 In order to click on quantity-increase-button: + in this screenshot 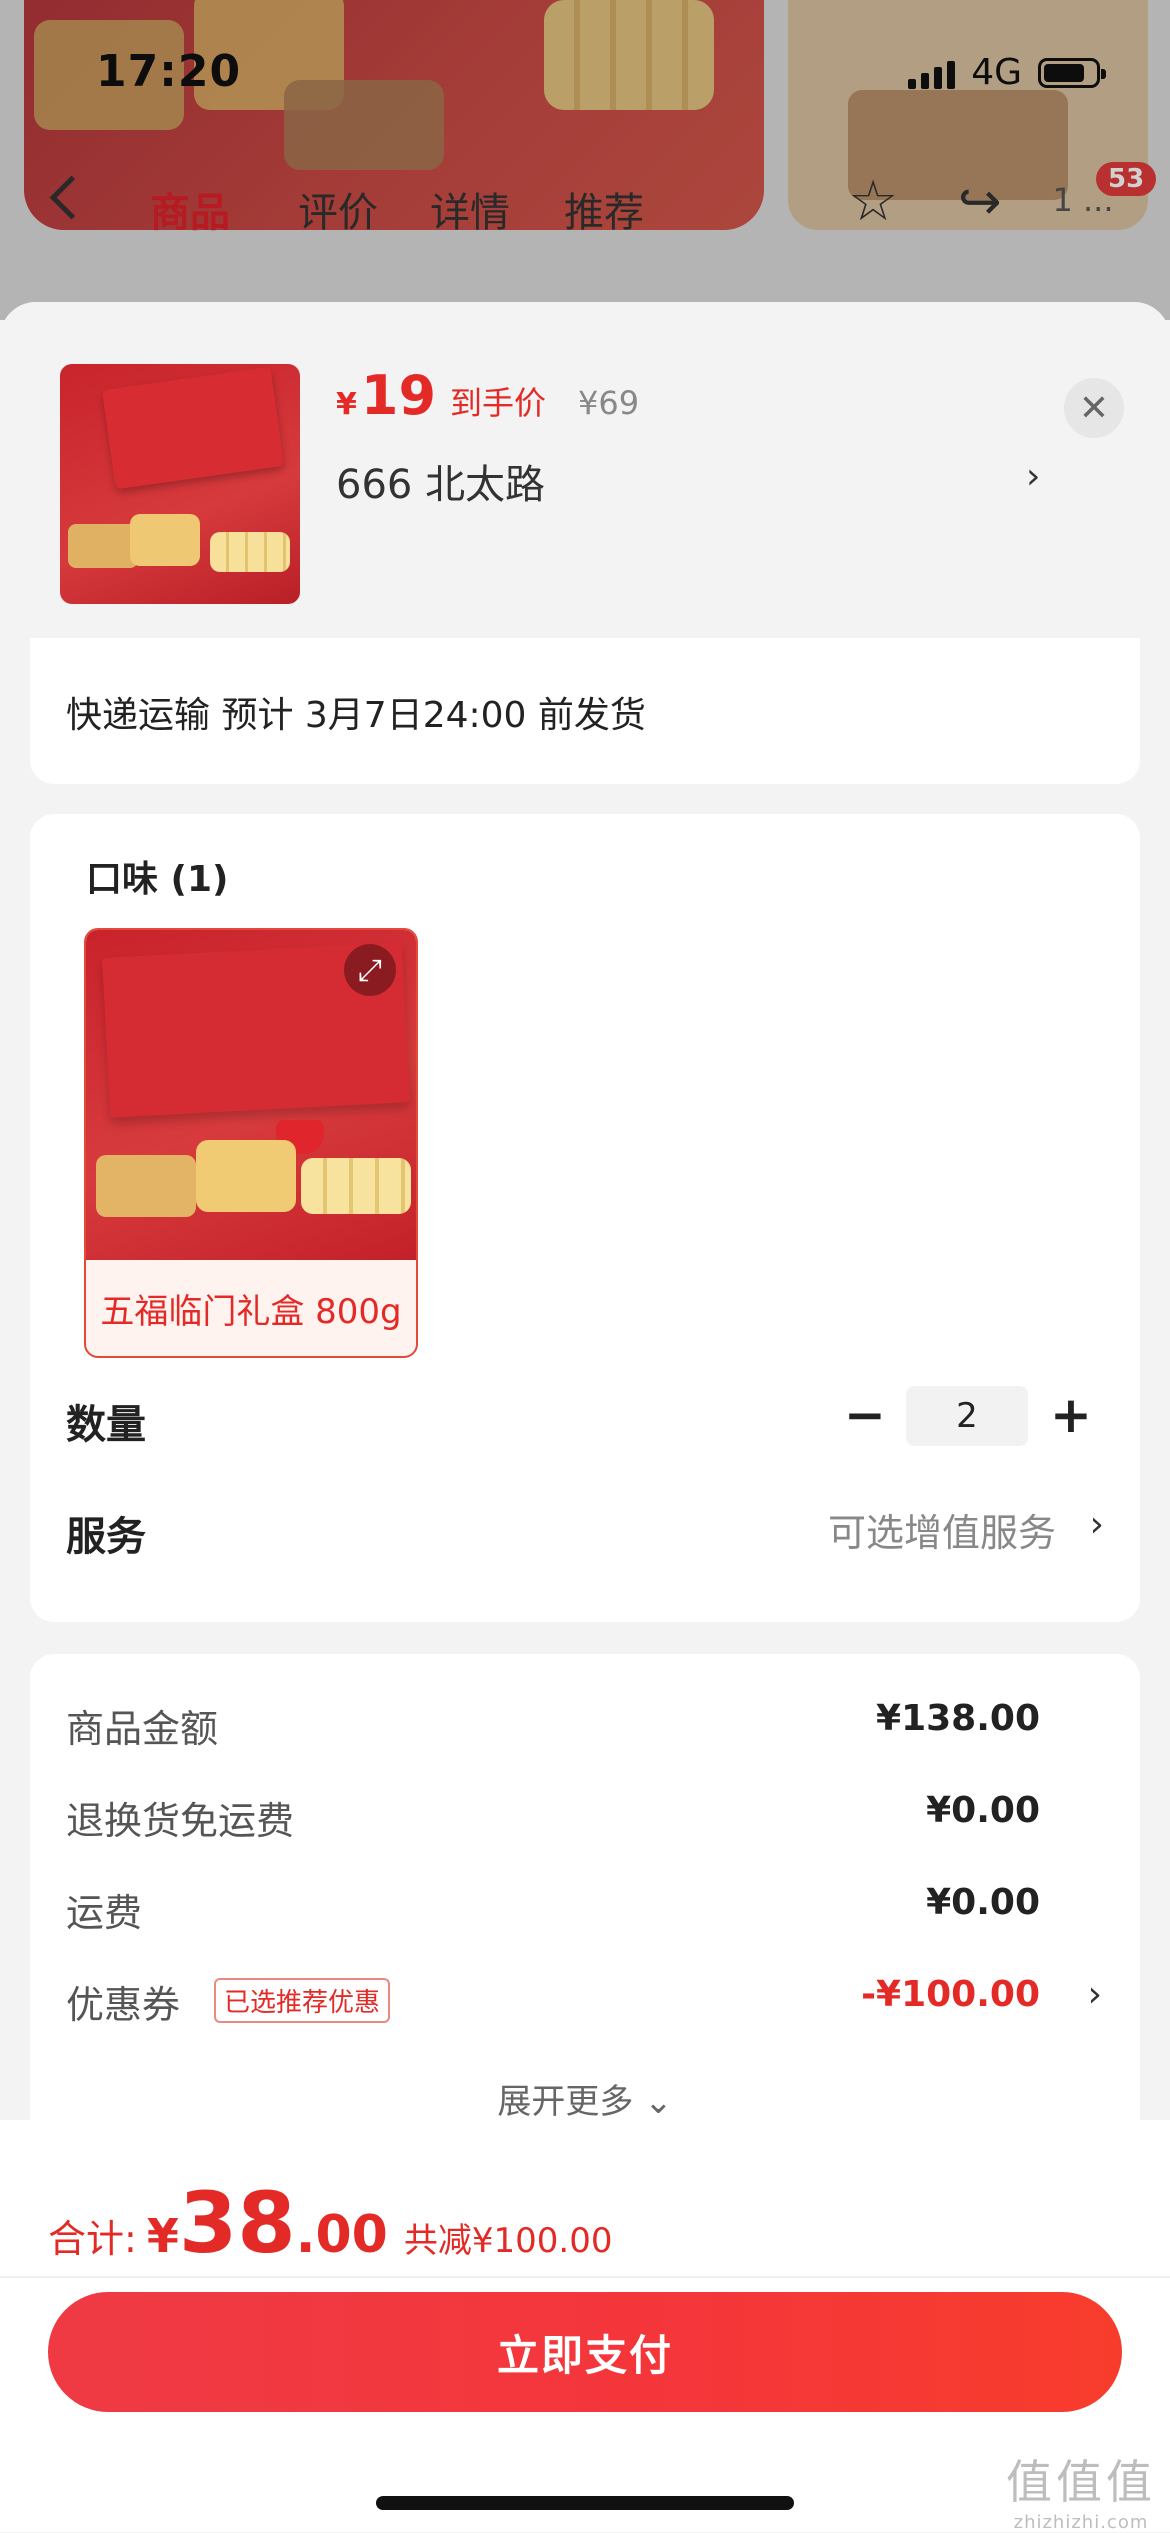, I will do `click(1071, 1416)`.